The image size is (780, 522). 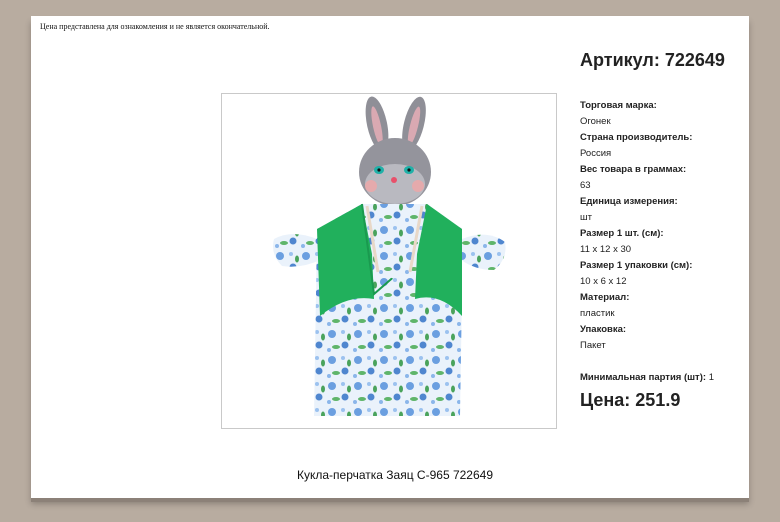 I want to click on spec-label: Упаковка:, so click(x=603, y=329).